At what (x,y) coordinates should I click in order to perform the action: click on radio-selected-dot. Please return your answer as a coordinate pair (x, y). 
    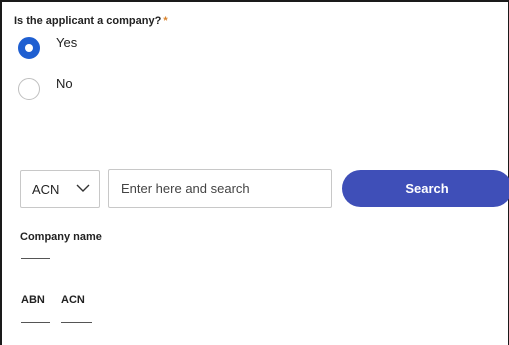
    Looking at the image, I should click on (29, 48).